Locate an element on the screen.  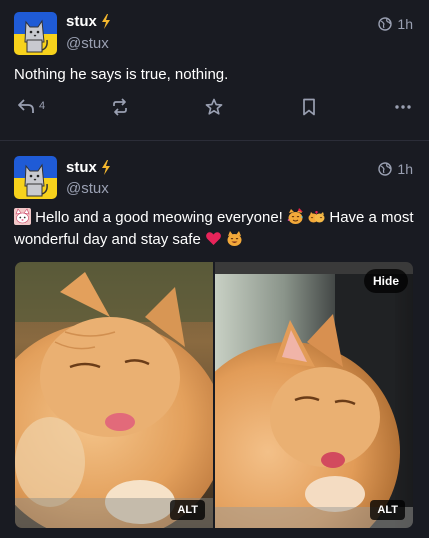
content-text-1: Hello and a good meowing everyone! is located at coordinates (159, 217).